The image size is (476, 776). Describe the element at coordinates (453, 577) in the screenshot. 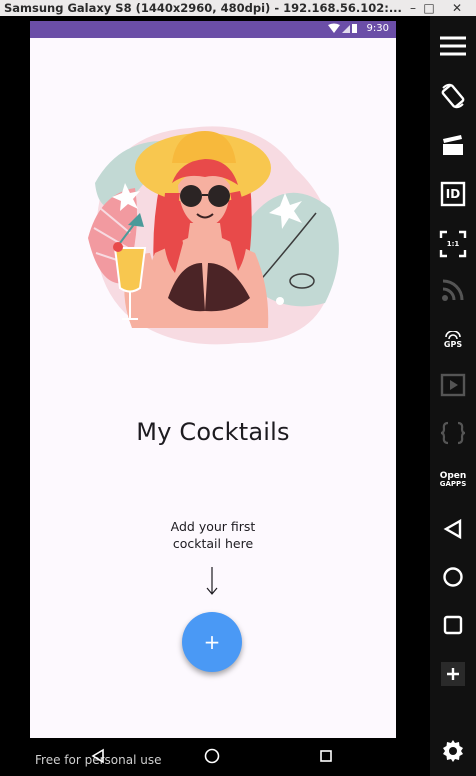

I see `home-icon` at that location.